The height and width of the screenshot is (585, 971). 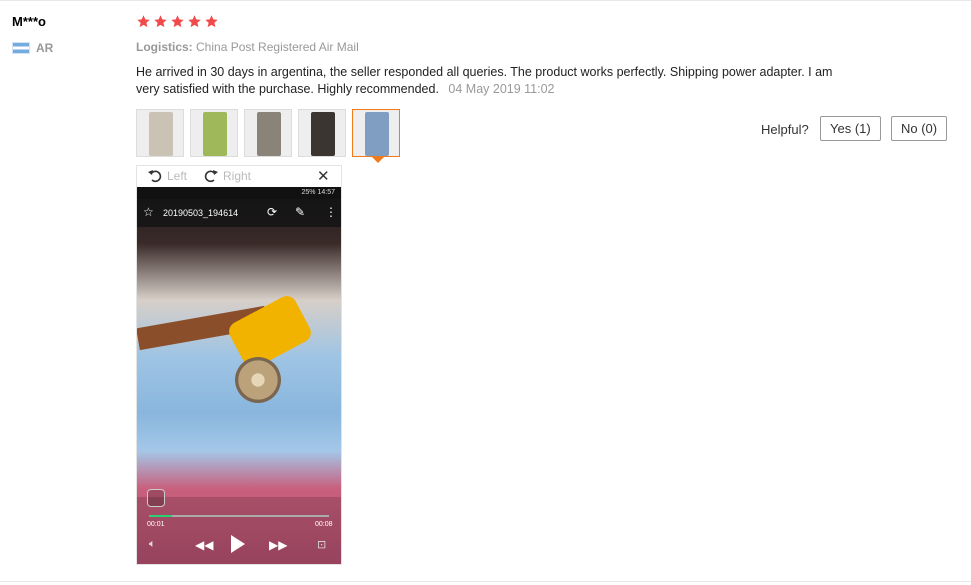 I want to click on round-blade, so click(x=258, y=380).